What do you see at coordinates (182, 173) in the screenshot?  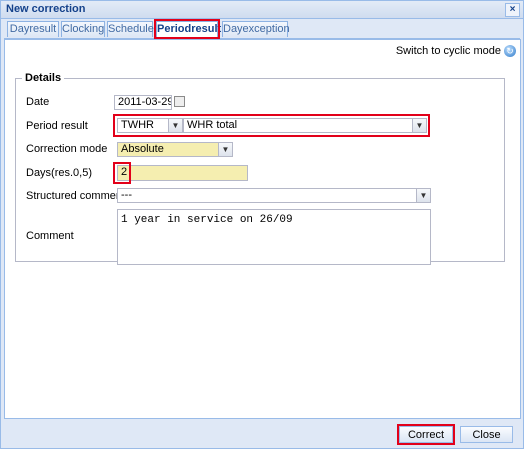 I see `days-field: 2` at bounding box center [182, 173].